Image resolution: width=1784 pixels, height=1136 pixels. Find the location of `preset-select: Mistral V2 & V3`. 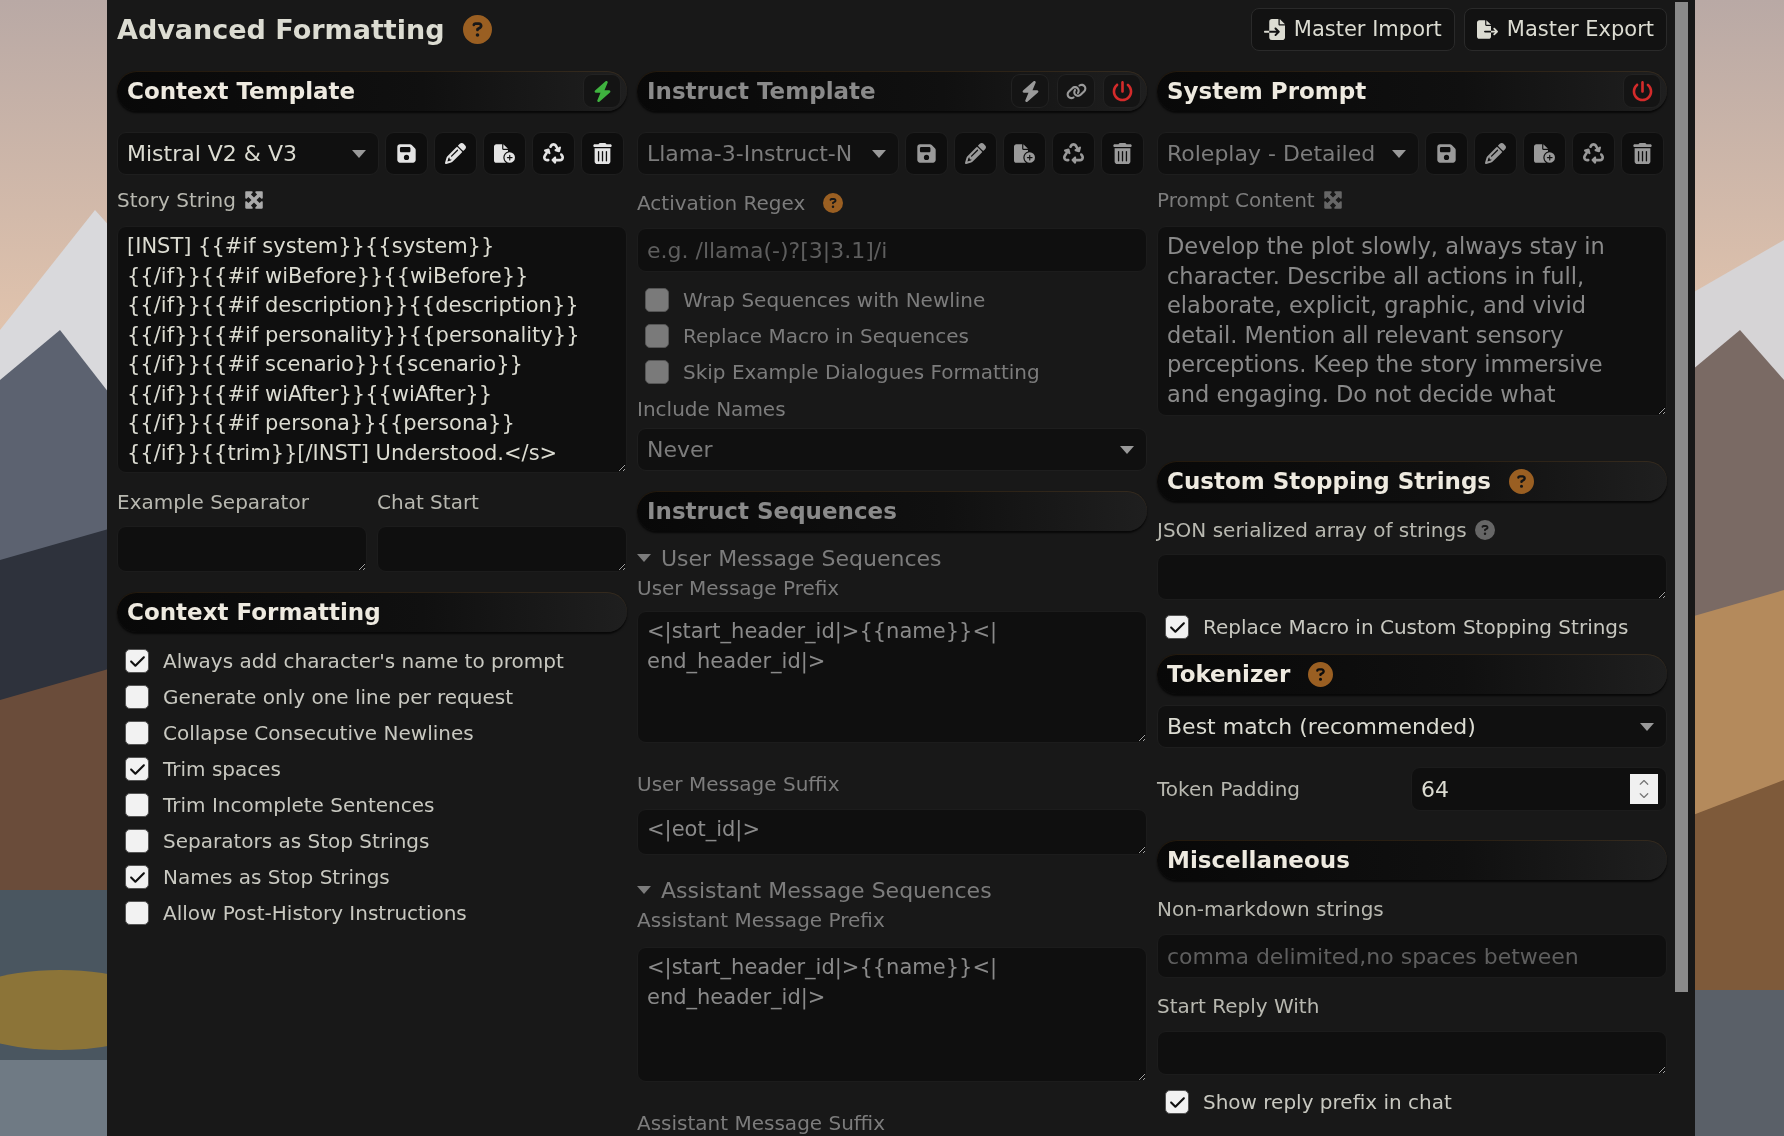

preset-select: Mistral V2 & V3 is located at coordinates (248, 153).